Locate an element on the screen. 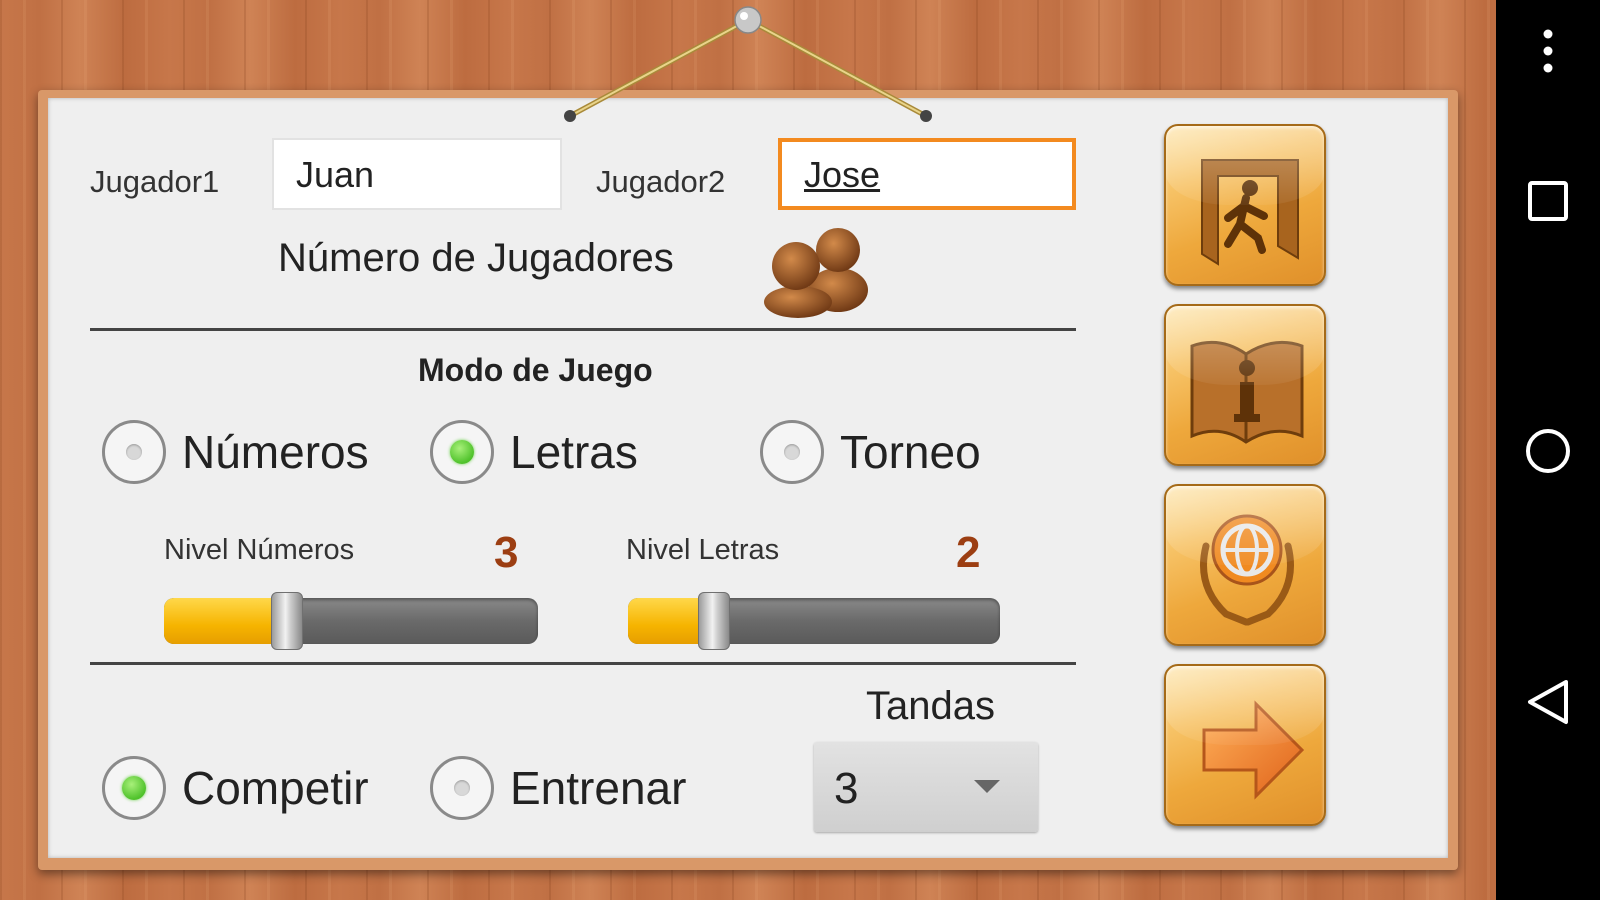 This screenshot has height=900, width=1600. rounds-value: 3 is located at coordinates (846, 788).